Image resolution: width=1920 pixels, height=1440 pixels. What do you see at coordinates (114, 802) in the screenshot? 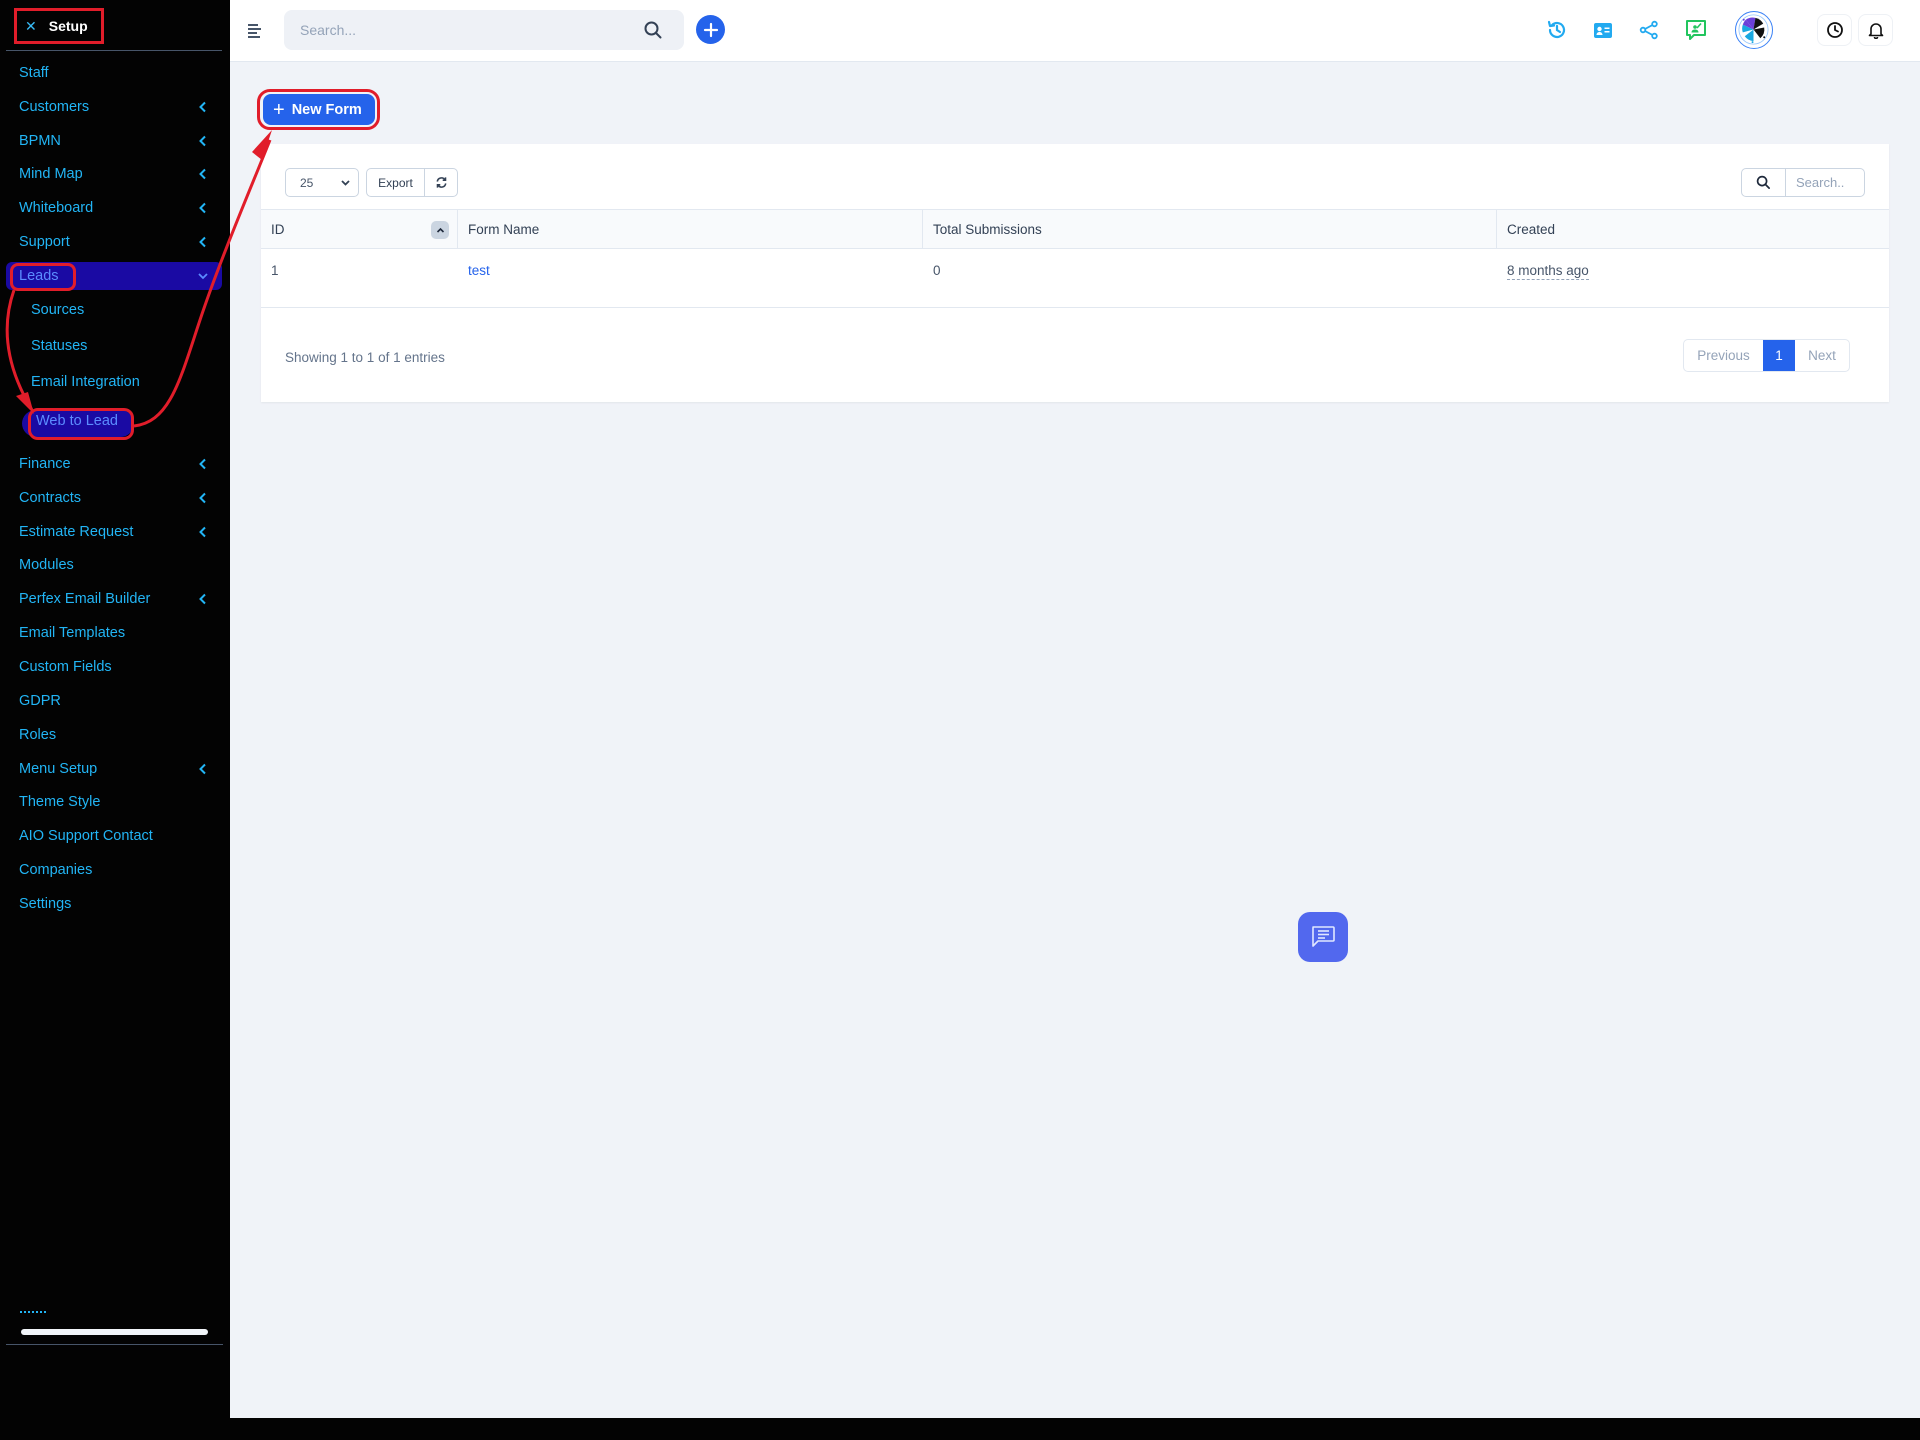
I see `sidebar-item-theme-style: Theme Style` at bounding box center [114, 802].